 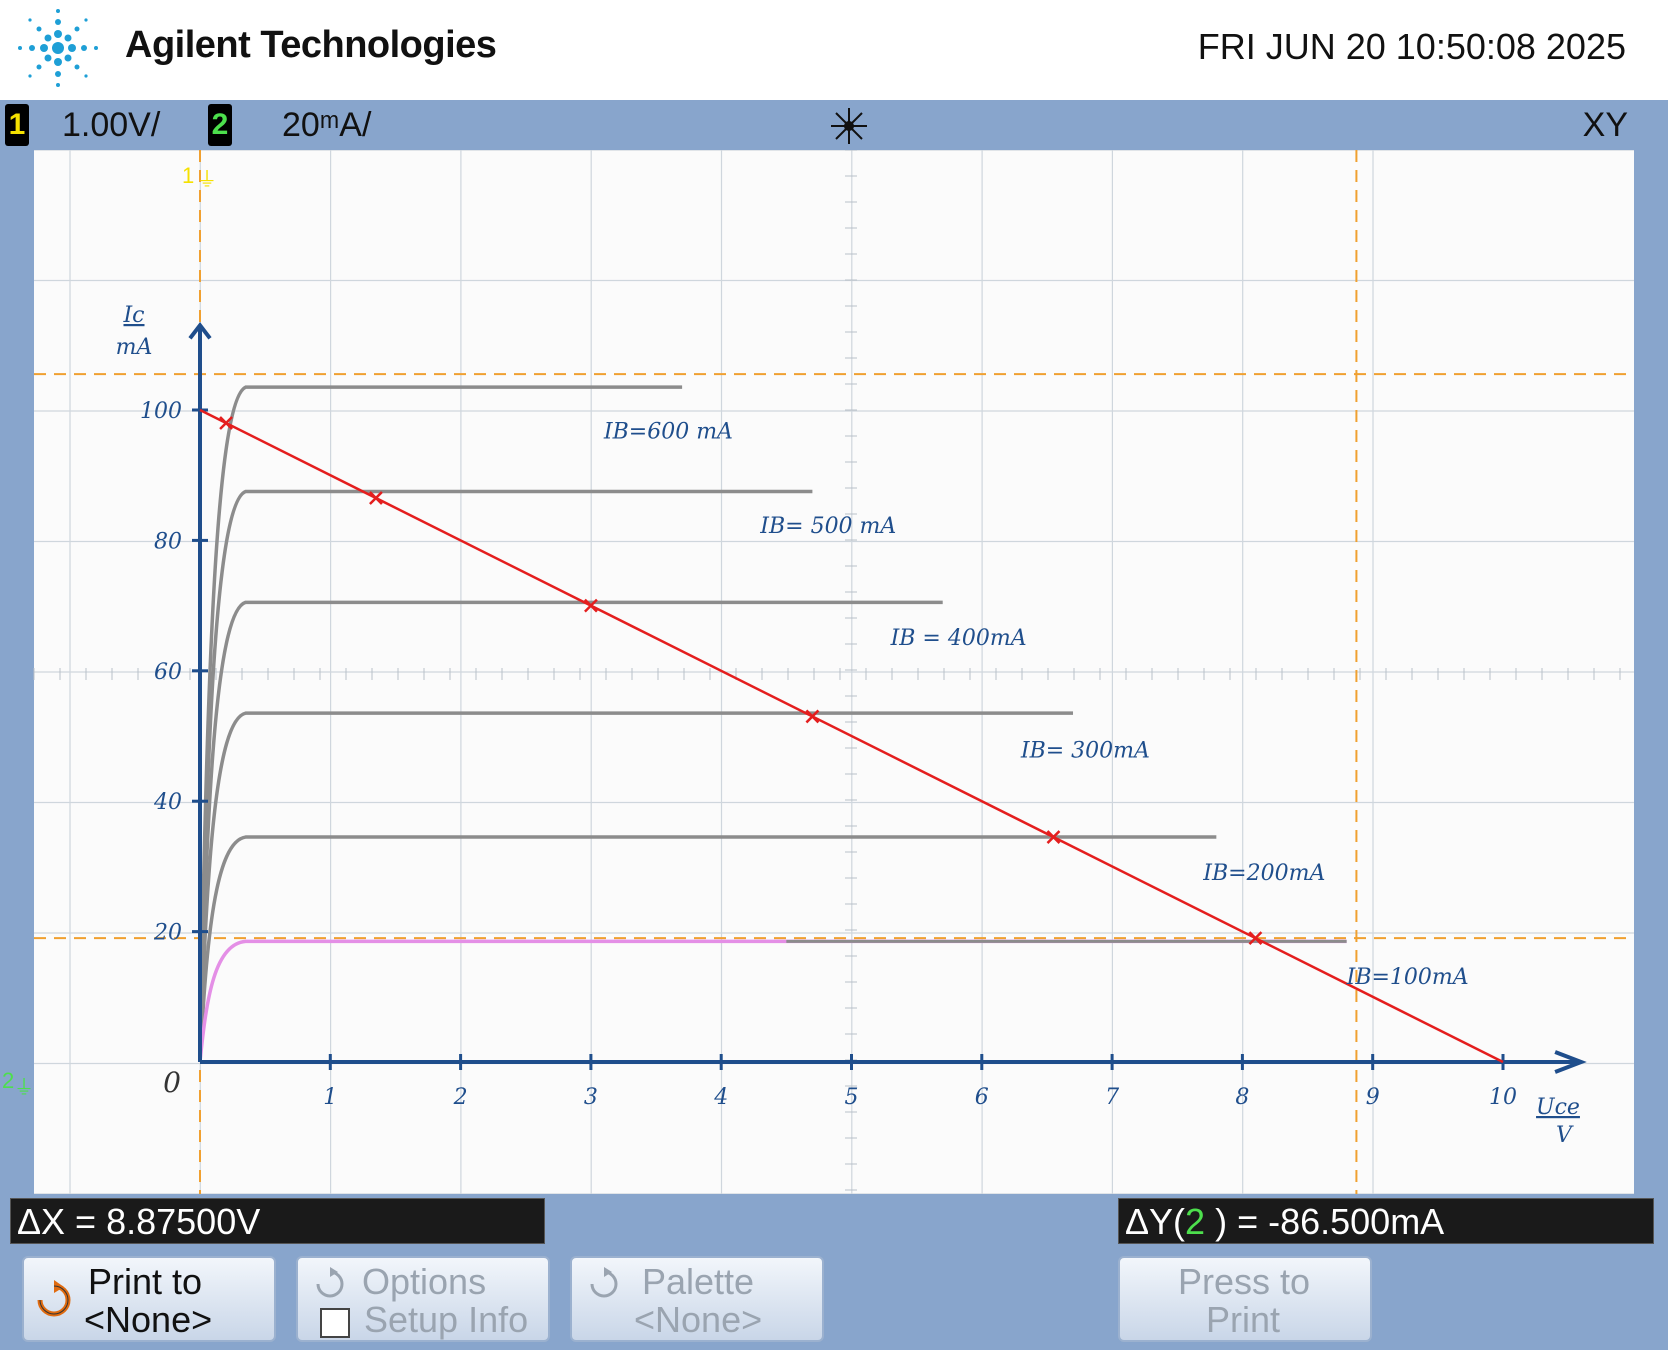 I want to click on print-label: Print, so click(x=1243, y=1319).